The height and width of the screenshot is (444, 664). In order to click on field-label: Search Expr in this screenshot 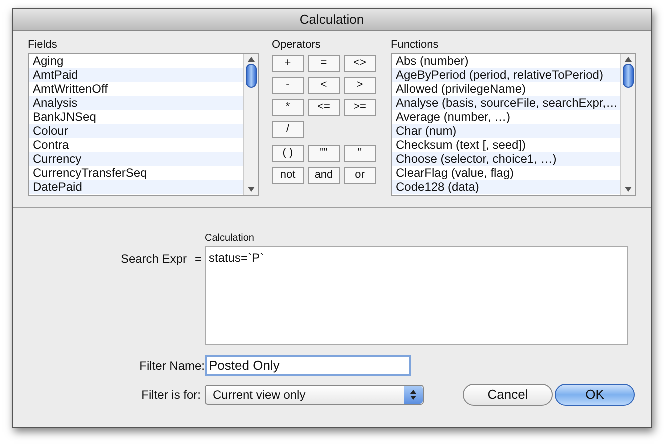, I will do `click(153, 259)`.